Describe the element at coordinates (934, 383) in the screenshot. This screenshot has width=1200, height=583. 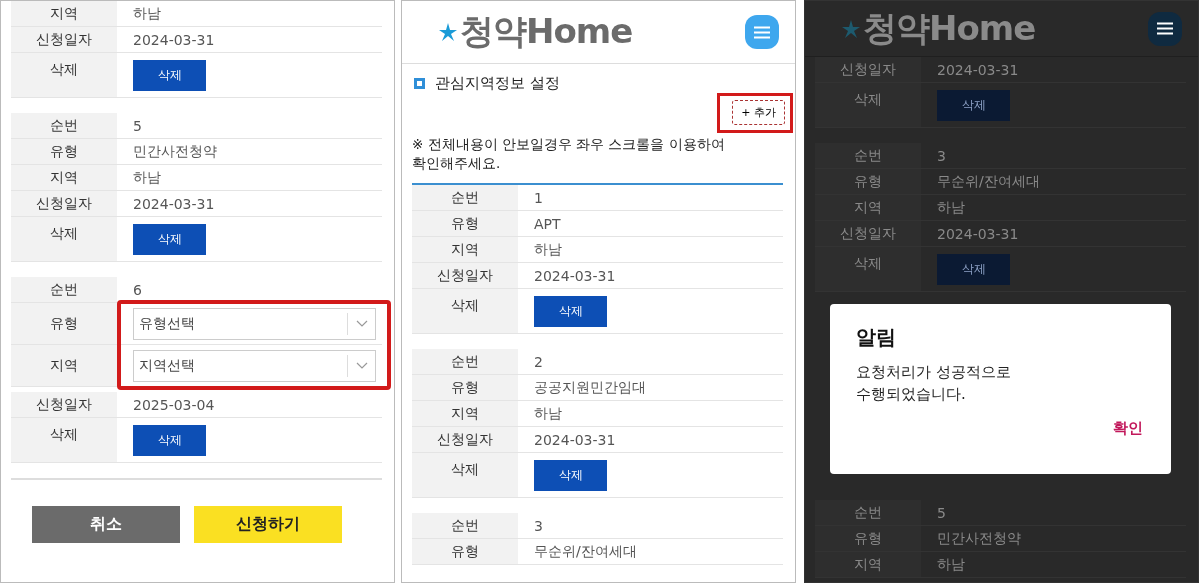
I see `dialog-message: 요청처리가 성공적으로 수행되었습니다.` at that location.